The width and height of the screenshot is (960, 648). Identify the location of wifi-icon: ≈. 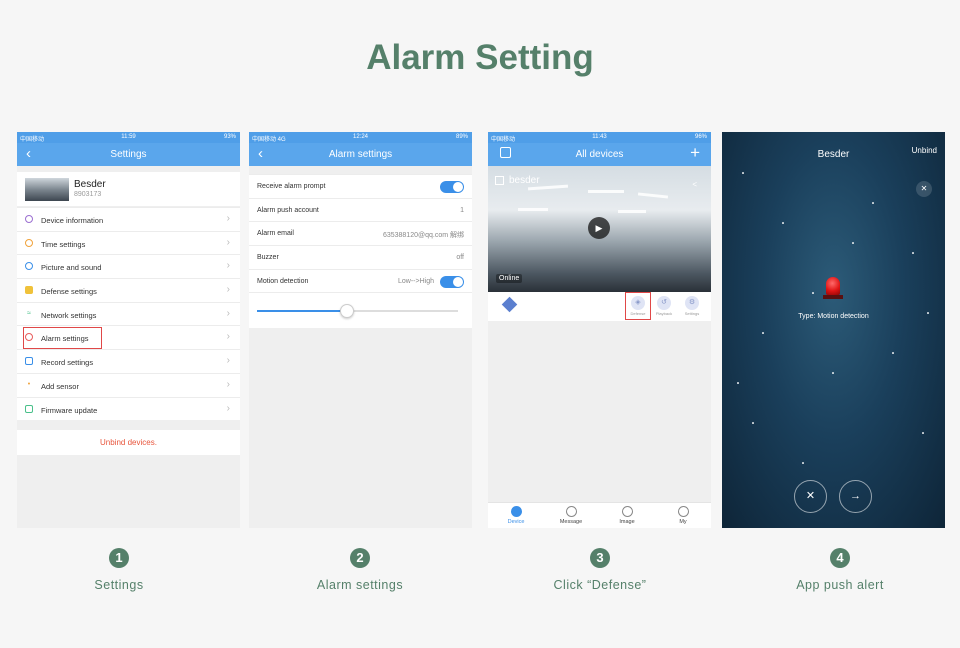
(29, 313).